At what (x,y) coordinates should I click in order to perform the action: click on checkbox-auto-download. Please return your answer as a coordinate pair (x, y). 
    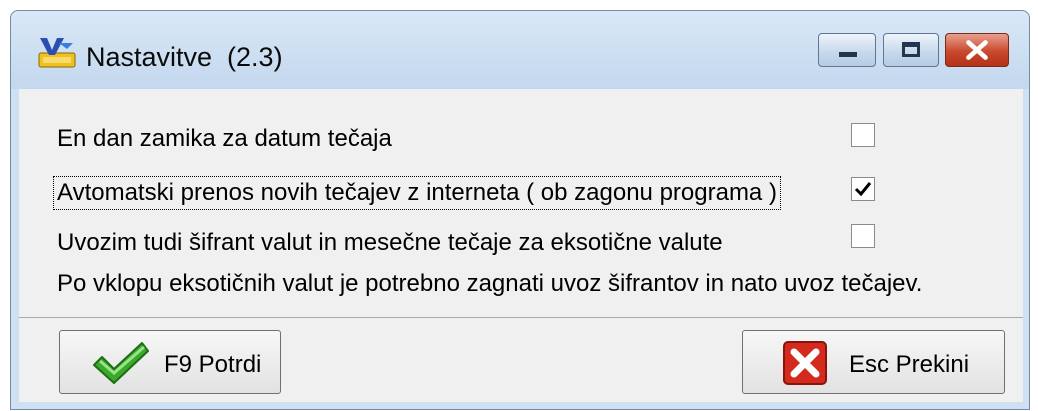
    Looking at the image, I should click on (863, 189).